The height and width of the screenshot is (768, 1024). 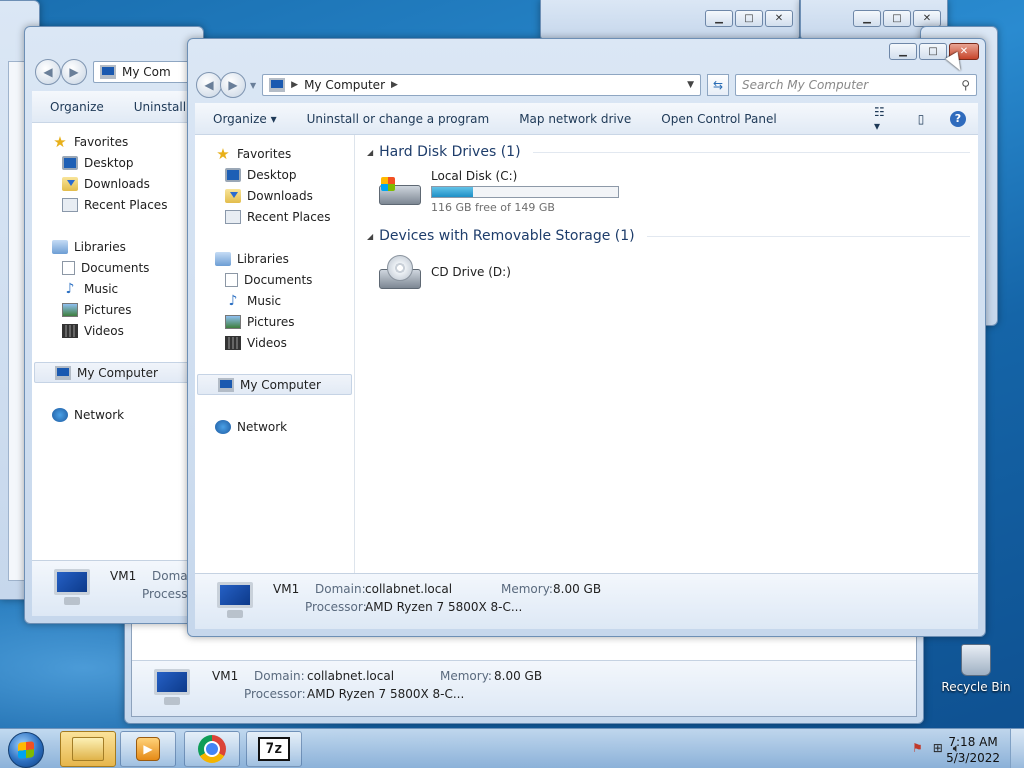 I want to click on drive-cd-d: CD Drive (D:), so click(x=673, y=275).